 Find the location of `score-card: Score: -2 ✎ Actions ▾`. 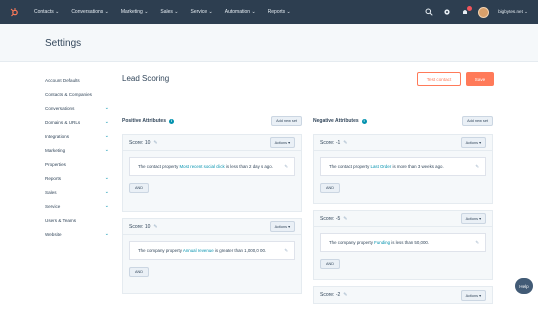

score-card: Score: -2 ✎ Actions ▾ is located at coordinates (403, 295).